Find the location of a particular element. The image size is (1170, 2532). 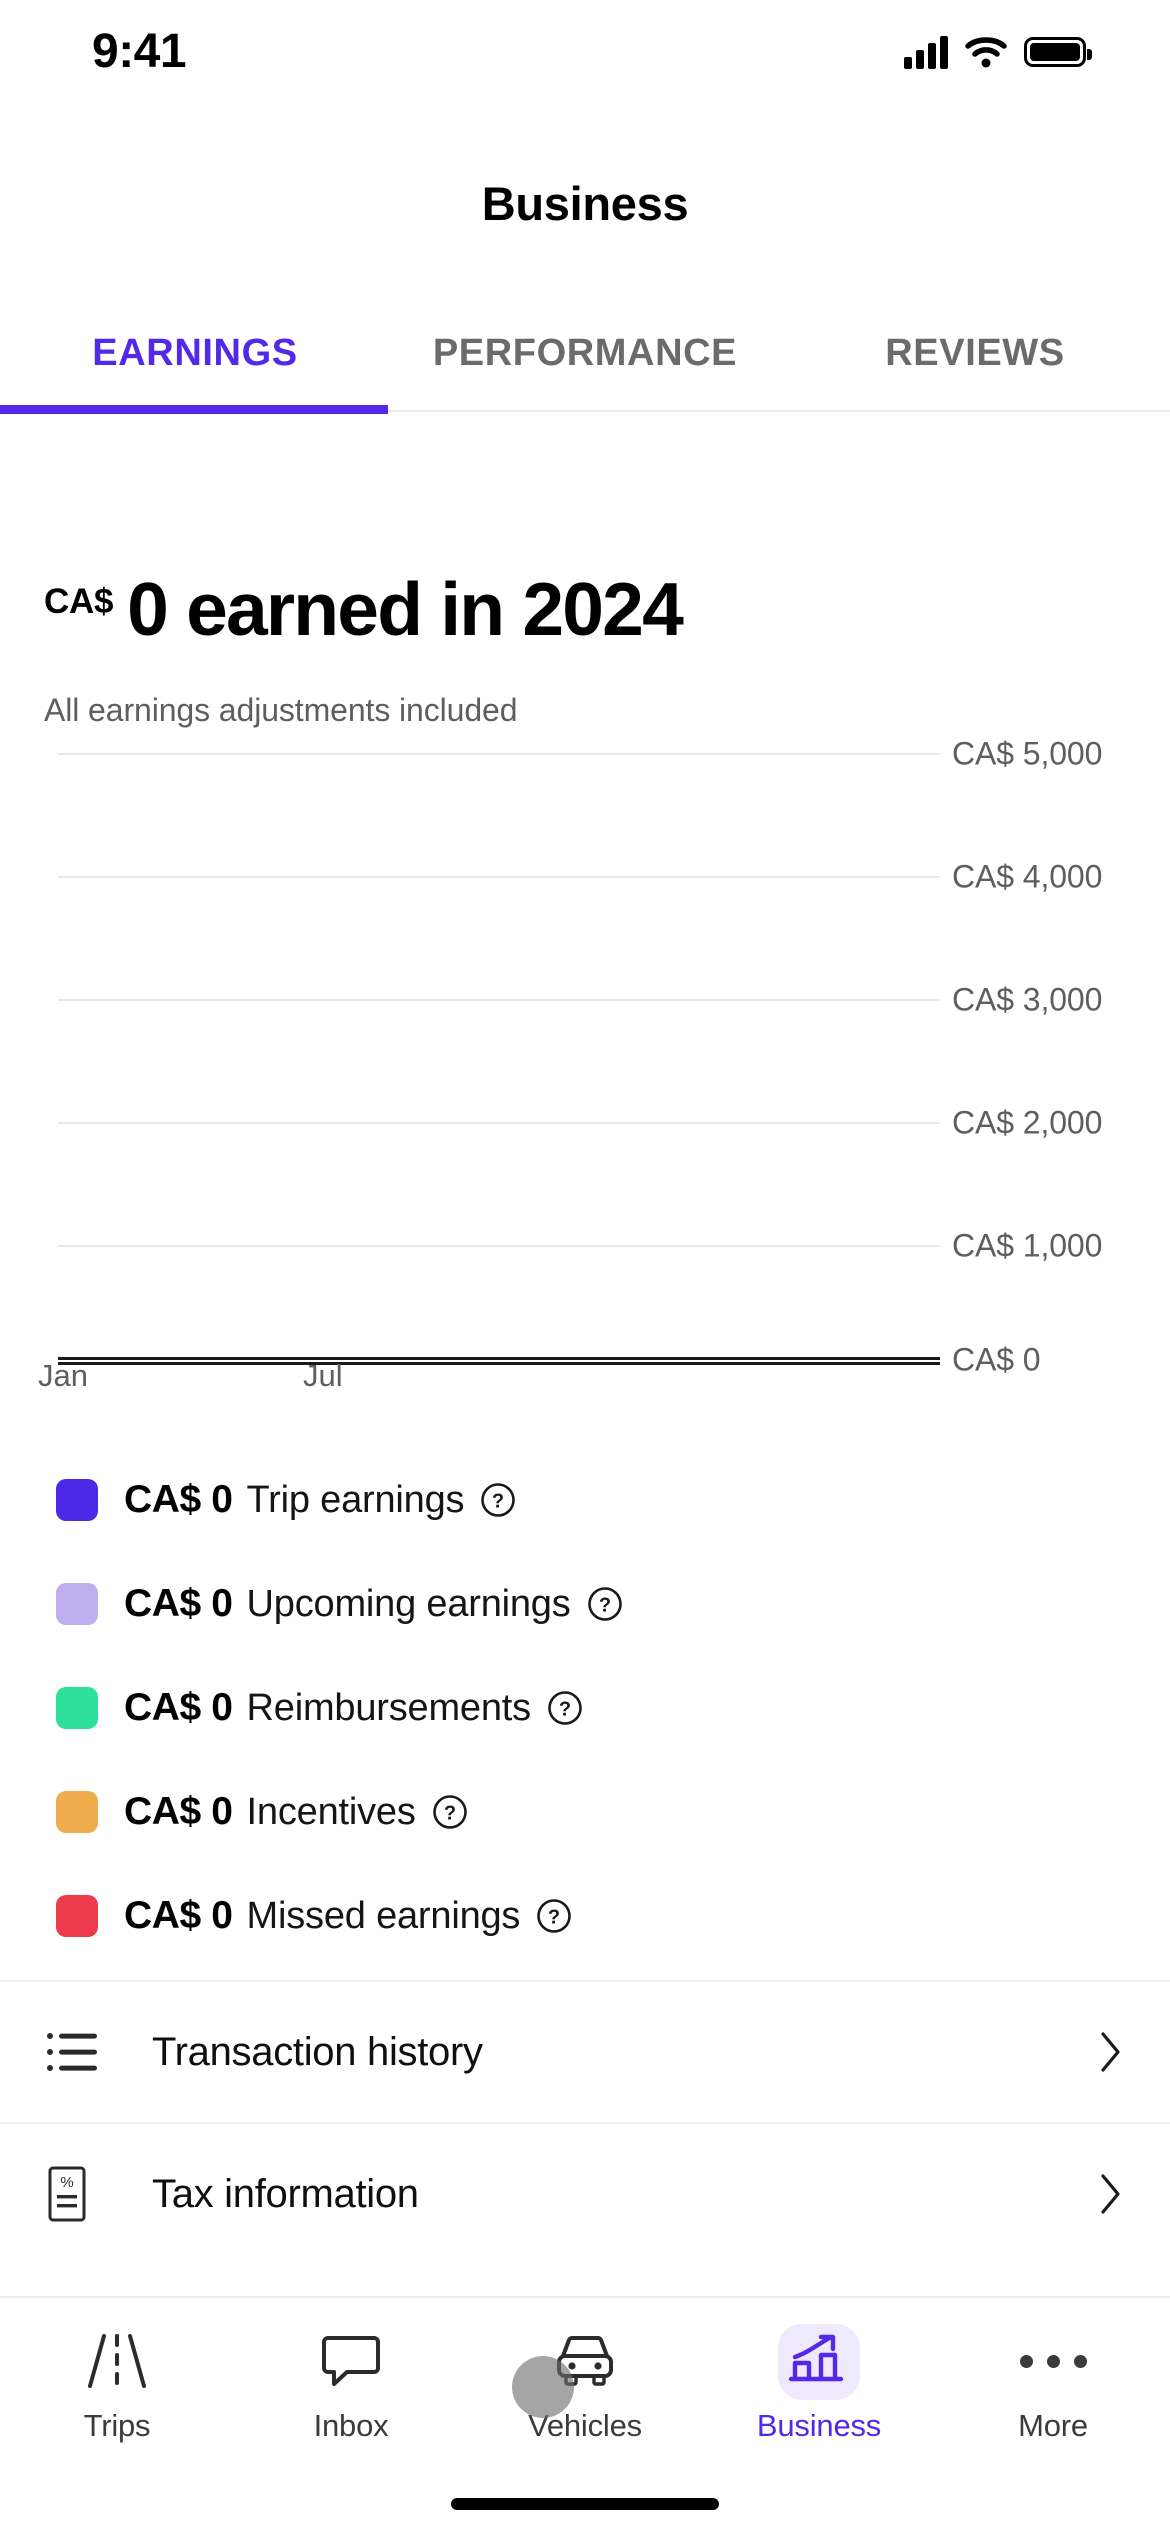

nav-item-inbox: Inbox is located at coordinates (351, 2415).